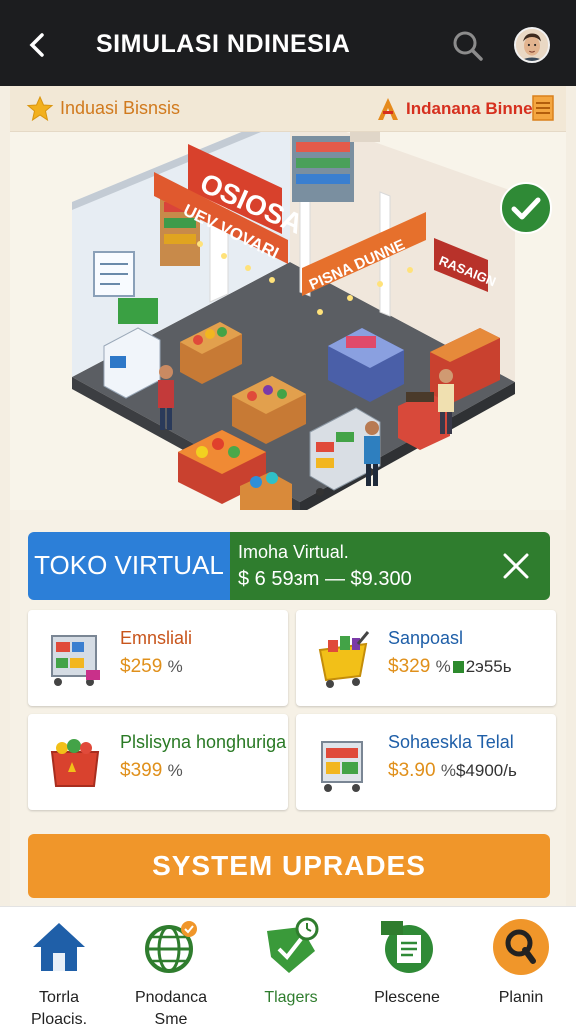 The image size is (576, 1024). I want to click on letter-a-logo-icon, so click(388, 109).